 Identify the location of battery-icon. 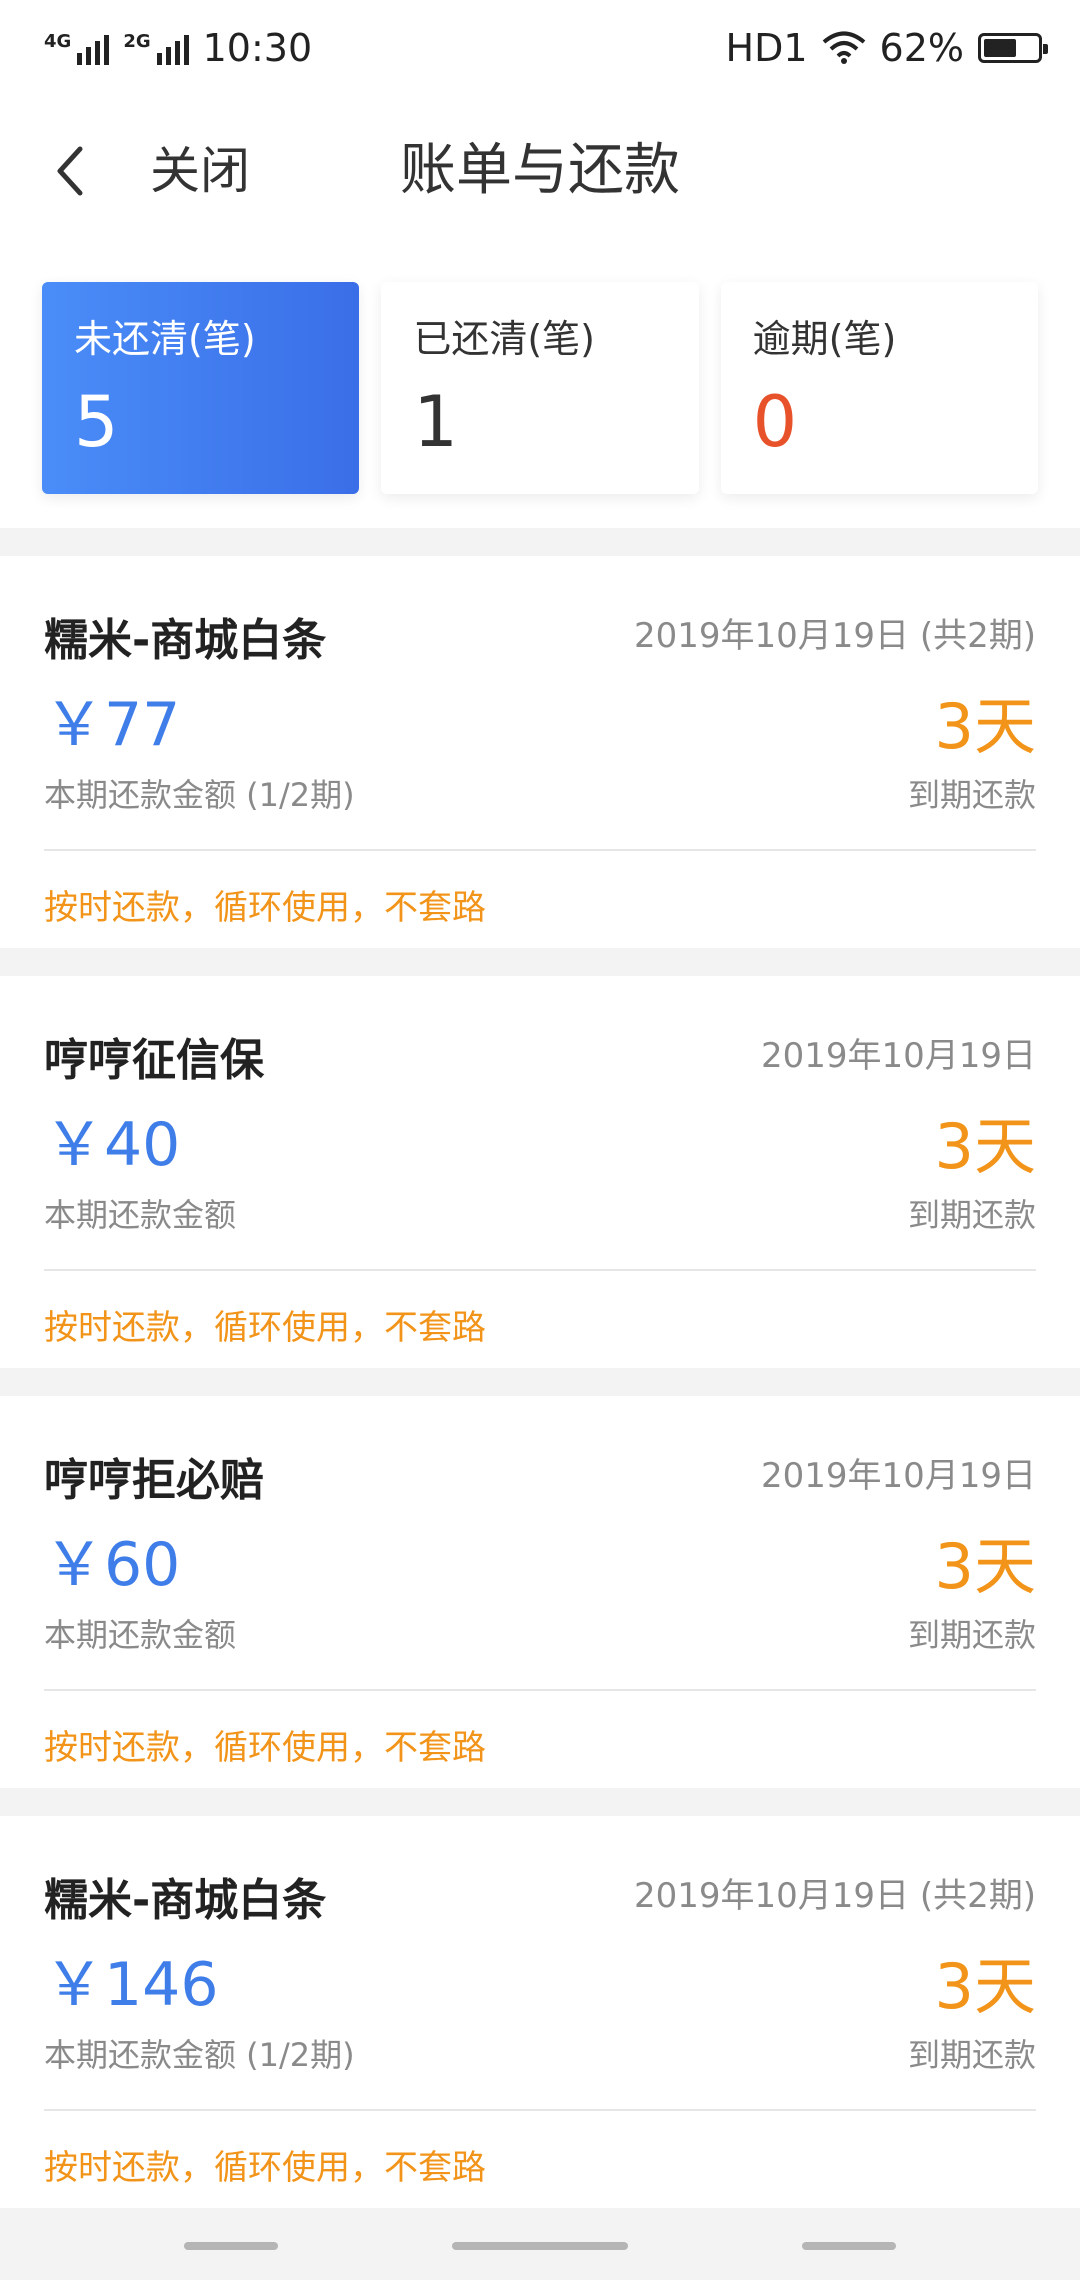
(1013, 48).